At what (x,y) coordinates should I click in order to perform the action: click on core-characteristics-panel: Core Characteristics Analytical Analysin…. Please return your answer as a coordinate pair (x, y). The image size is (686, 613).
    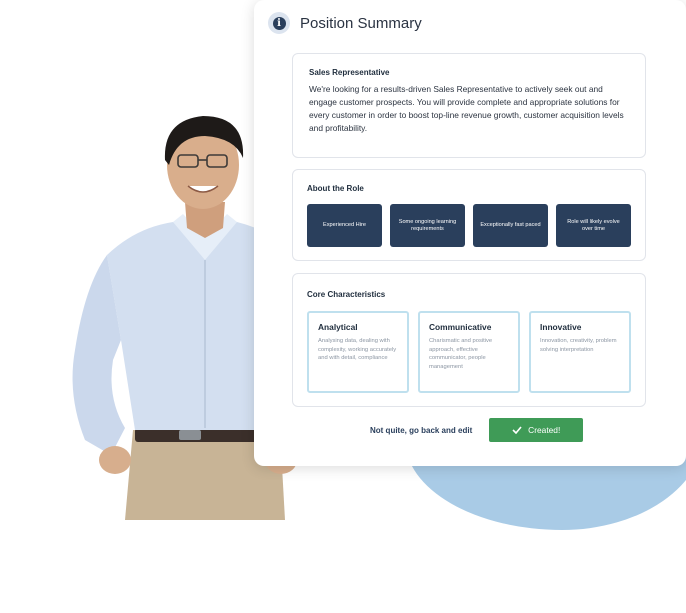
    Looking at the image, I should click on (469, 340).